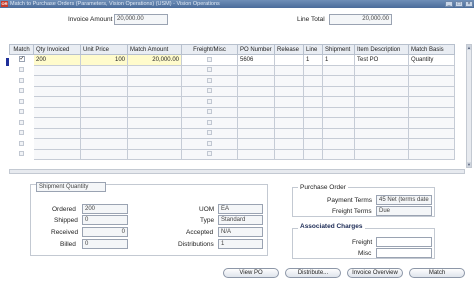 This screenshot has width=474, height=287. Describe the element at coordinates (104, 60) in the screenshot. I see `unit-price-cell: 100` at that location.